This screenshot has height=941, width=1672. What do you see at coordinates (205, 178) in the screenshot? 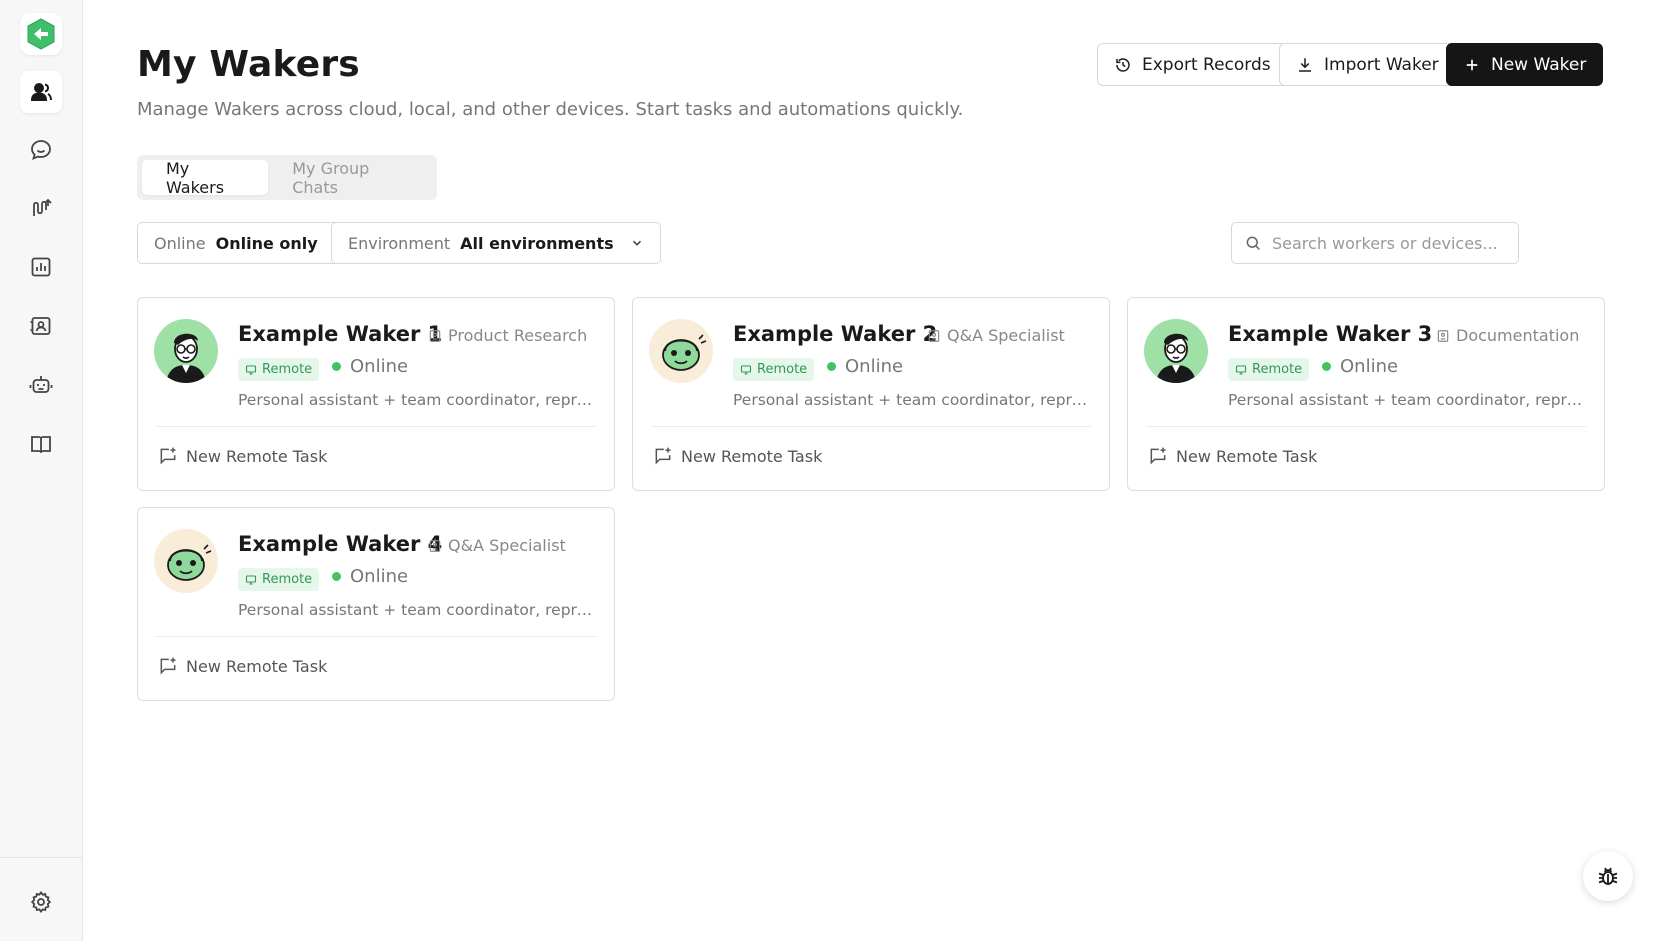
I see `tab-my-wakers: My Wakers` at bounding box center [205, 178].